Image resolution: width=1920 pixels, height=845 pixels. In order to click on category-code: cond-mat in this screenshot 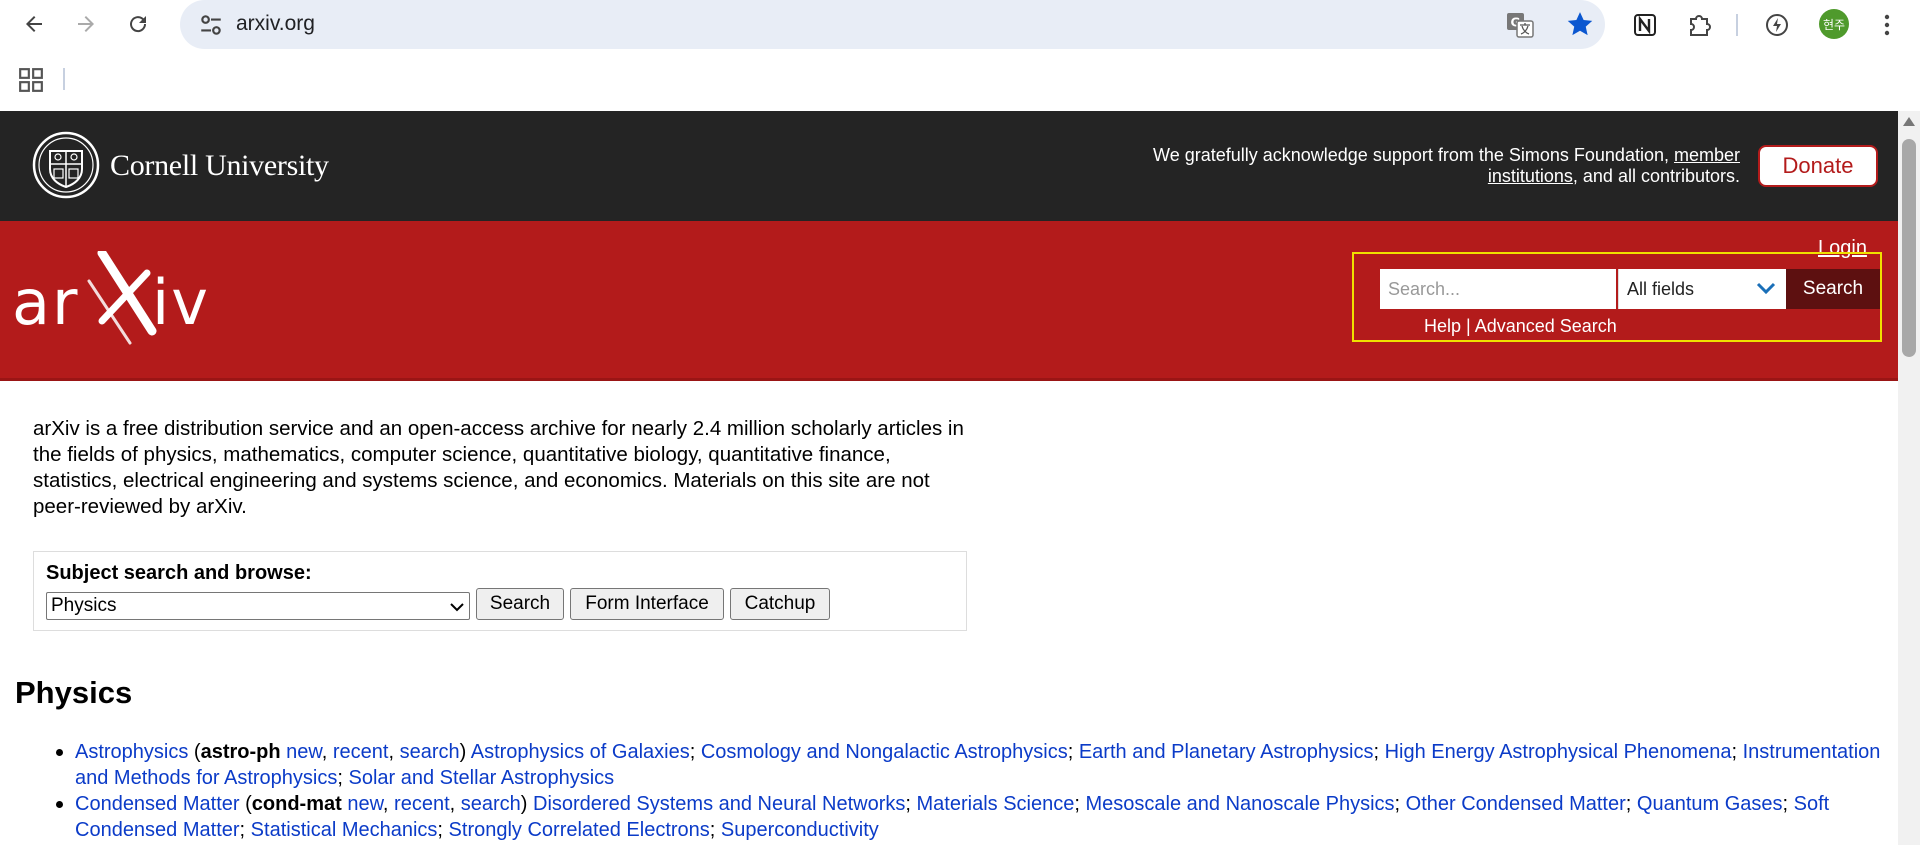, I will do `click(296, 804)`.